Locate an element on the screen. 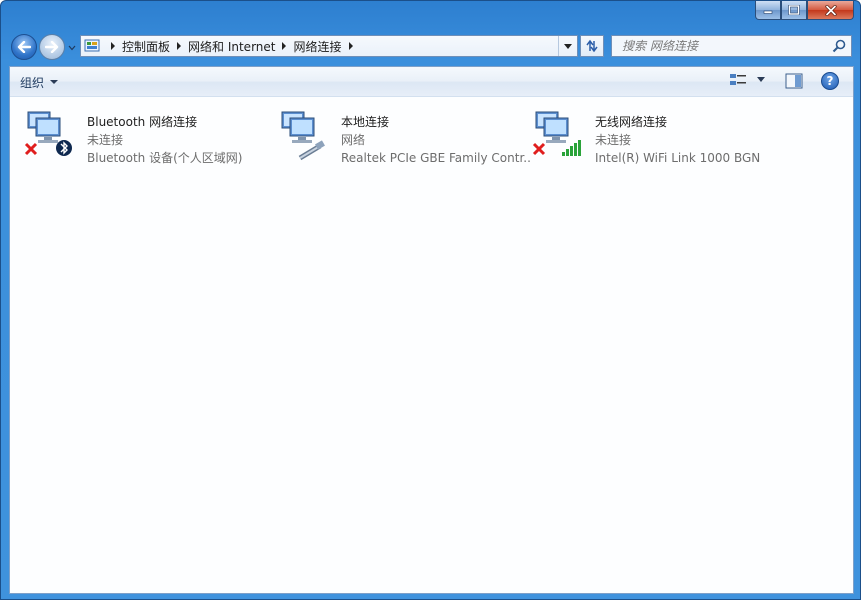 The image size is (861, 600). address-bar: 控制面板 网络和 Internet 网络连接 is located at coordinates (329, 46).